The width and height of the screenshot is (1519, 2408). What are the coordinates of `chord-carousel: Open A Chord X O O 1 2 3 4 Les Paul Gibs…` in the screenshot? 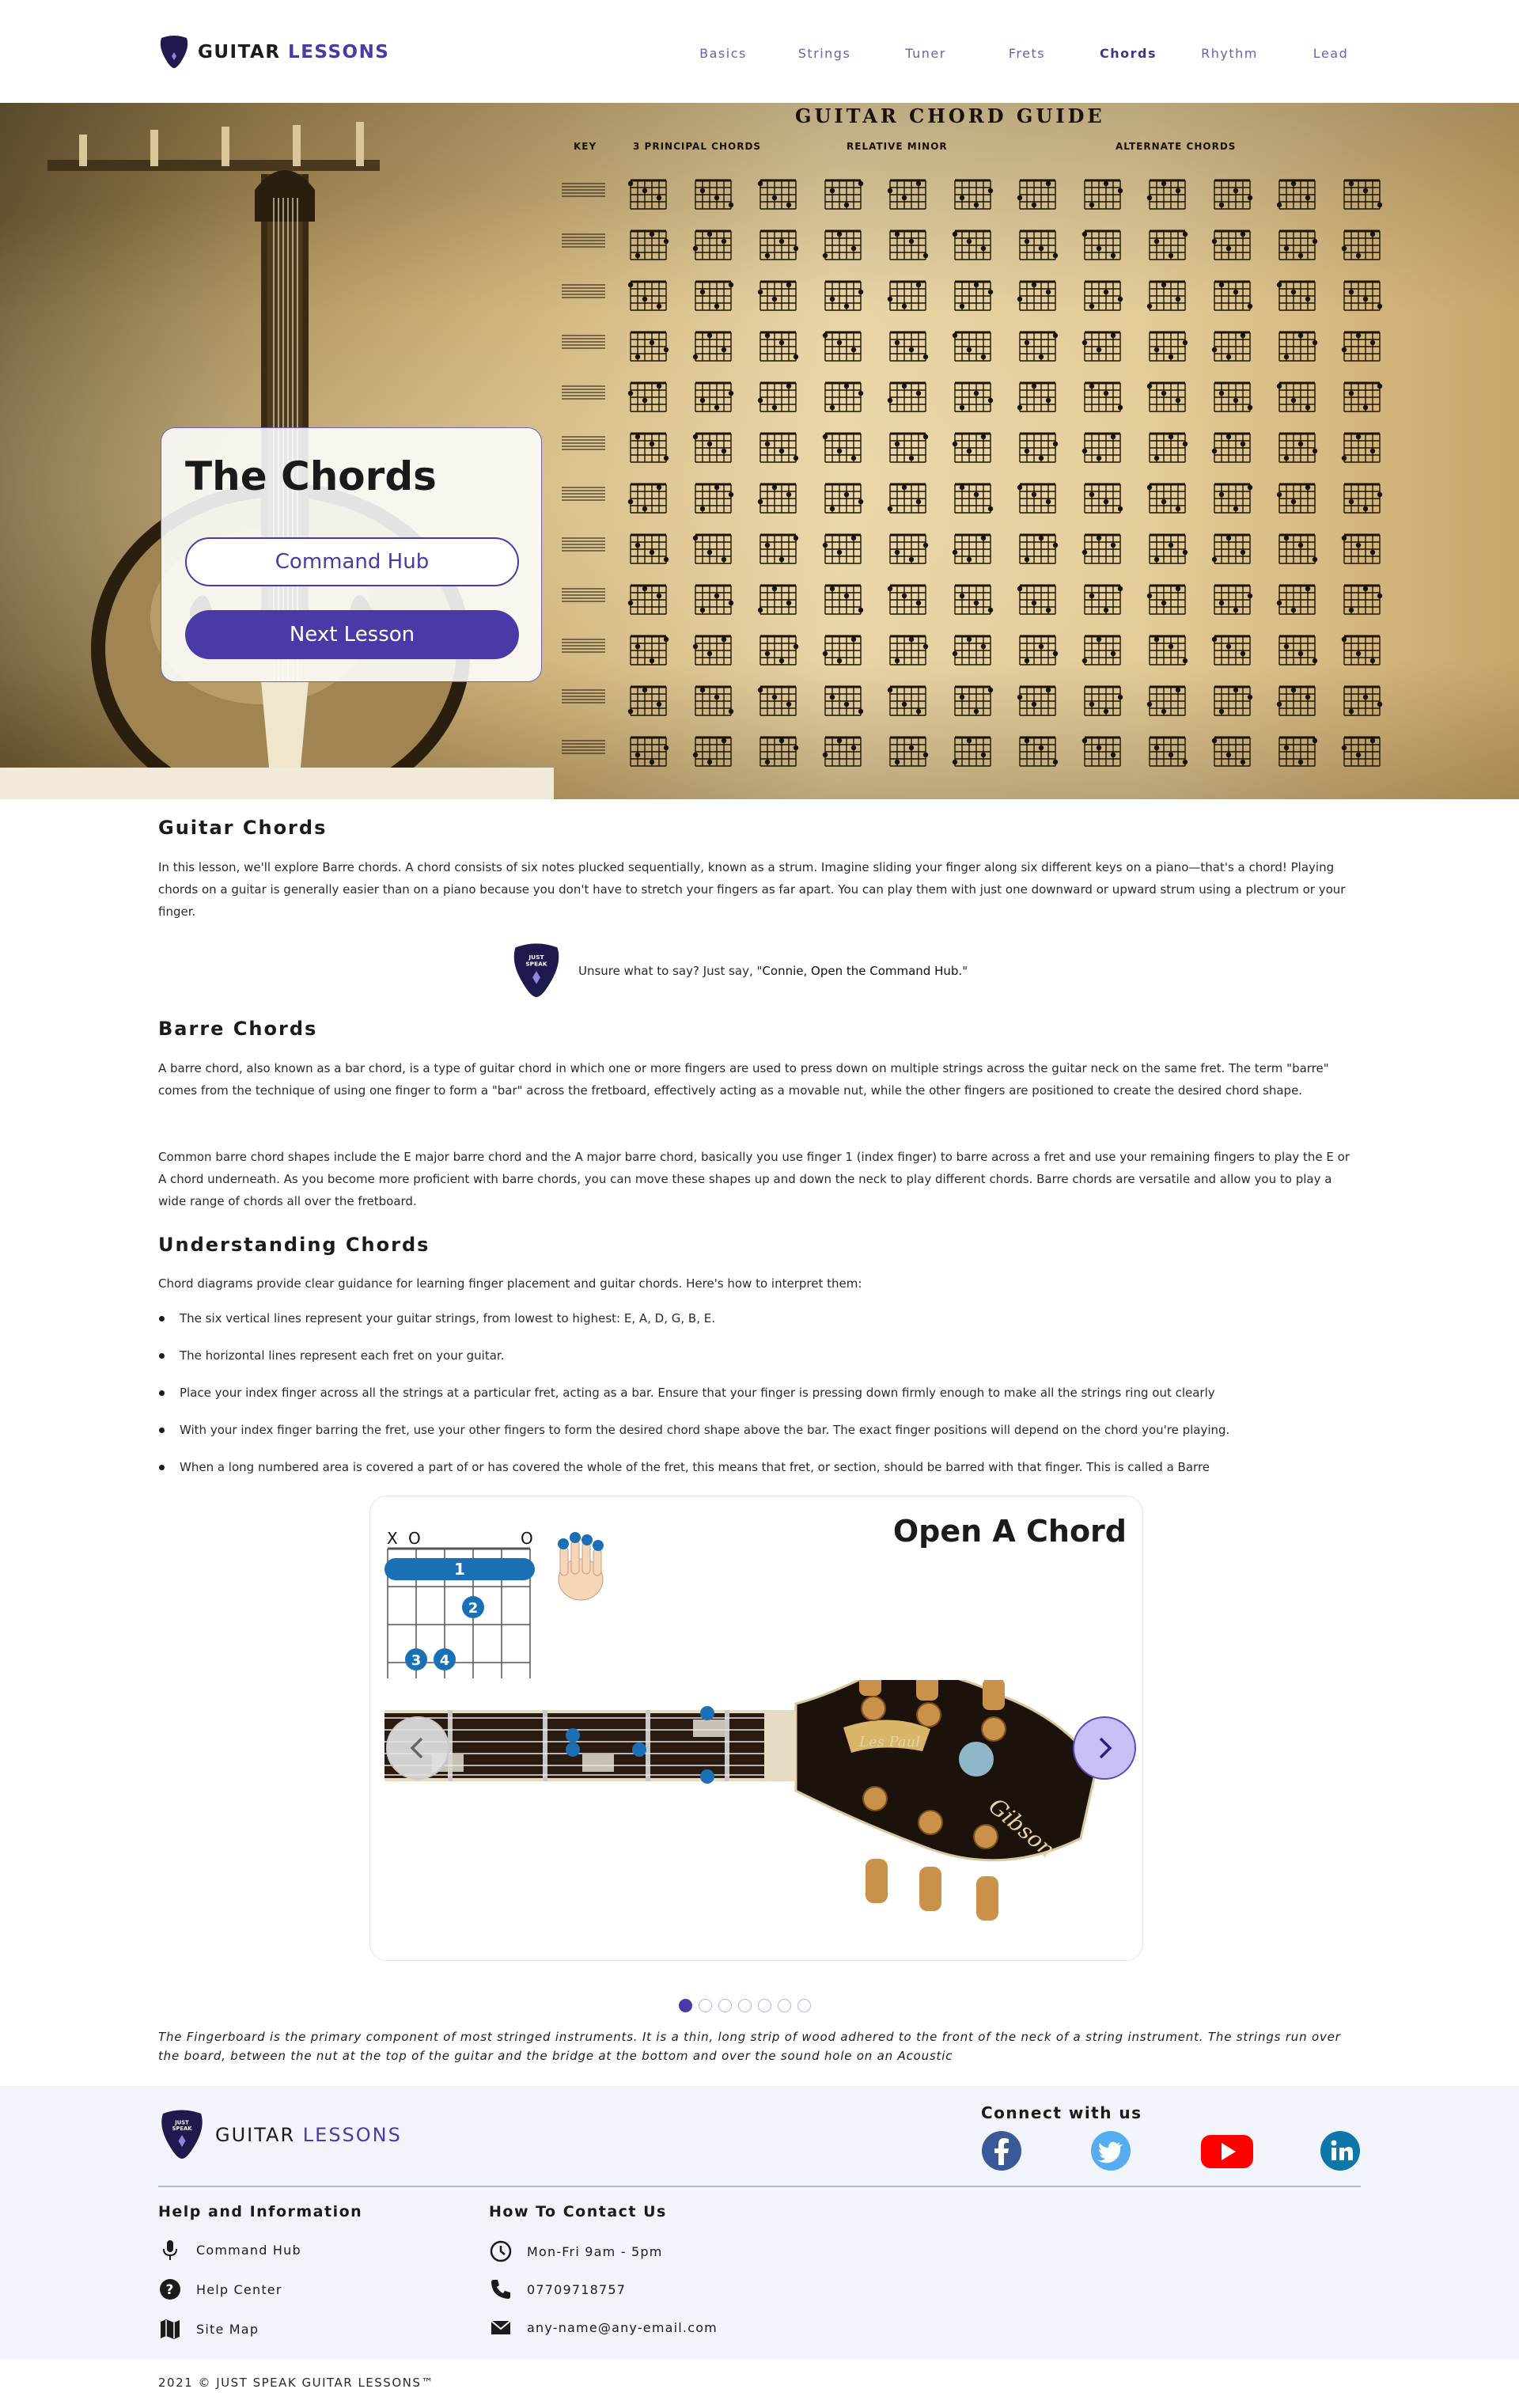 It's located at (756, 1729).